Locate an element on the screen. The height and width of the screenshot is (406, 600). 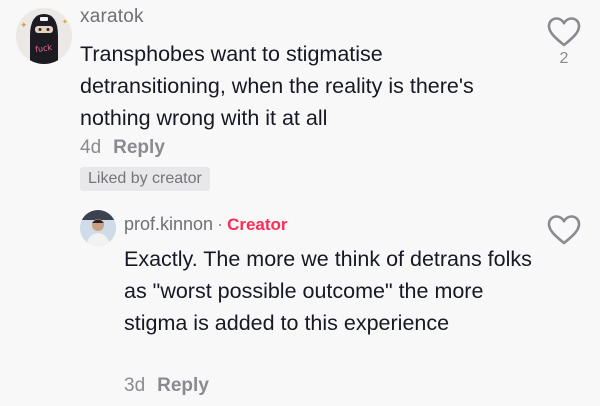
creator-badge: Creator is located at coordinates (257, 224).